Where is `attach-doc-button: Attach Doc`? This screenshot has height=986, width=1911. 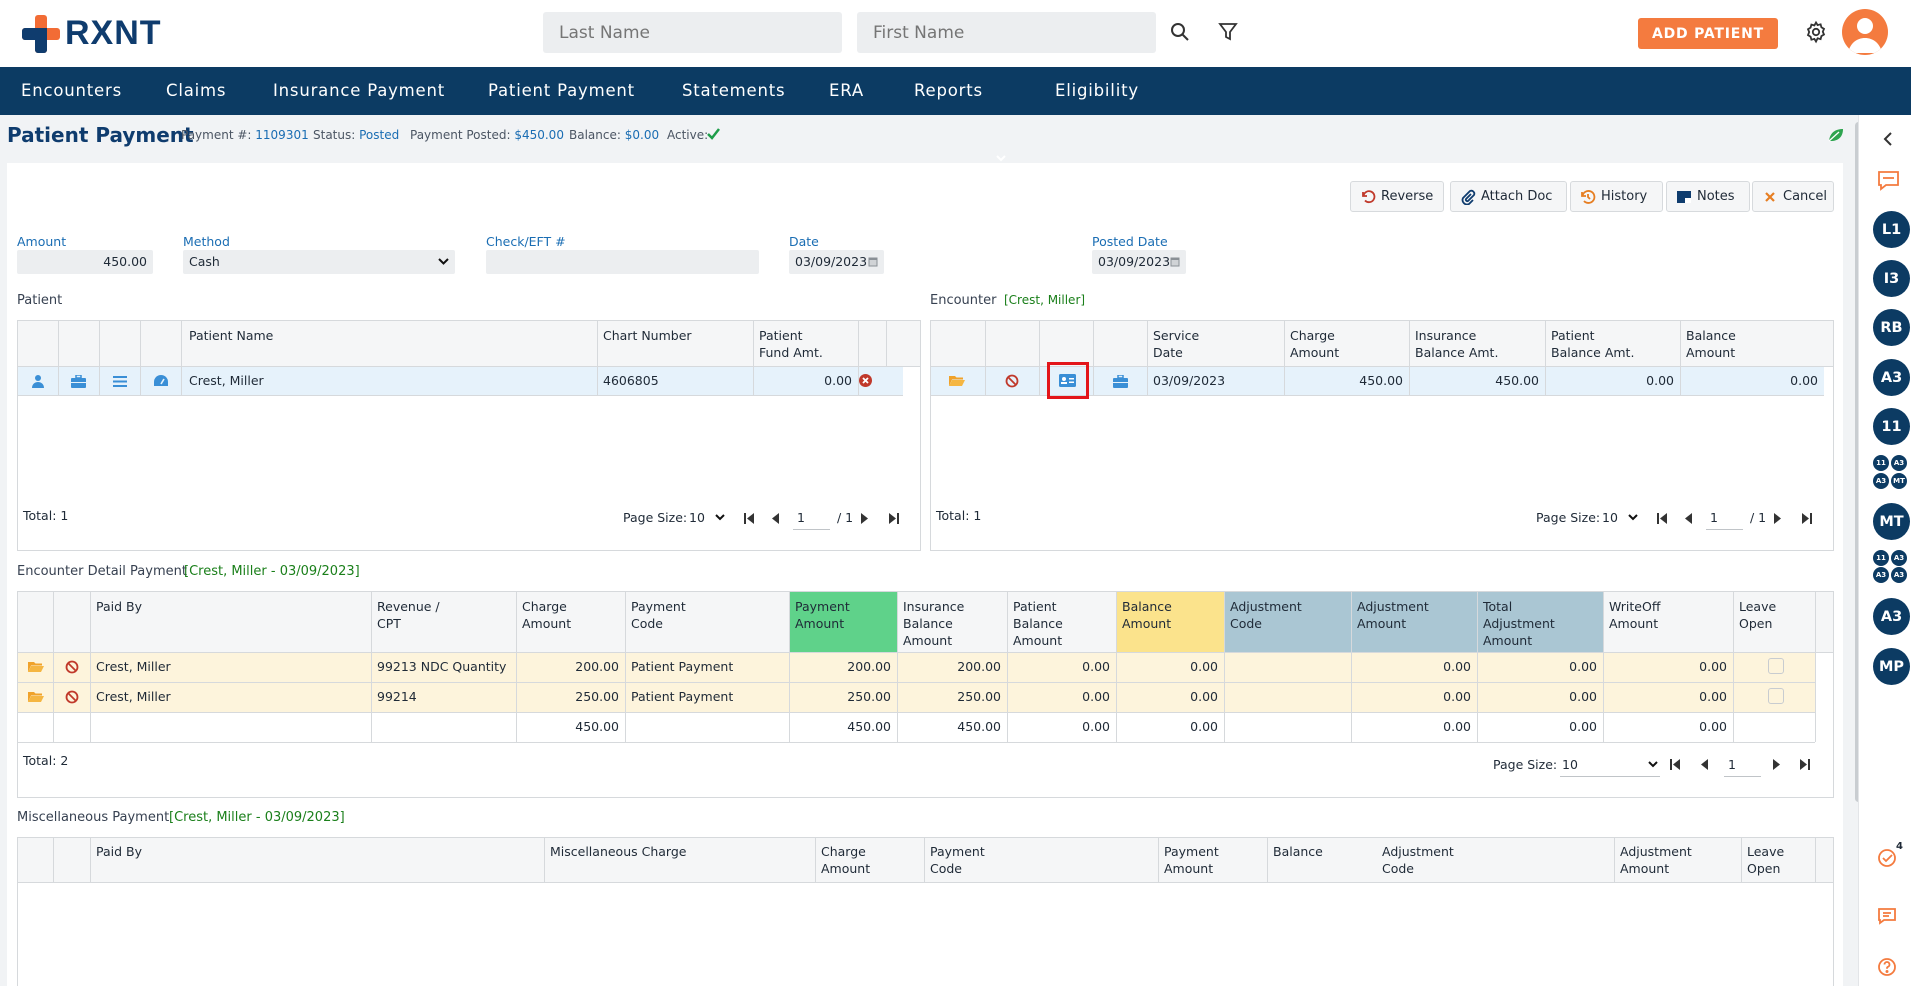
attach-doc-button: Attach Doc is located at coordinates (1508, 196).